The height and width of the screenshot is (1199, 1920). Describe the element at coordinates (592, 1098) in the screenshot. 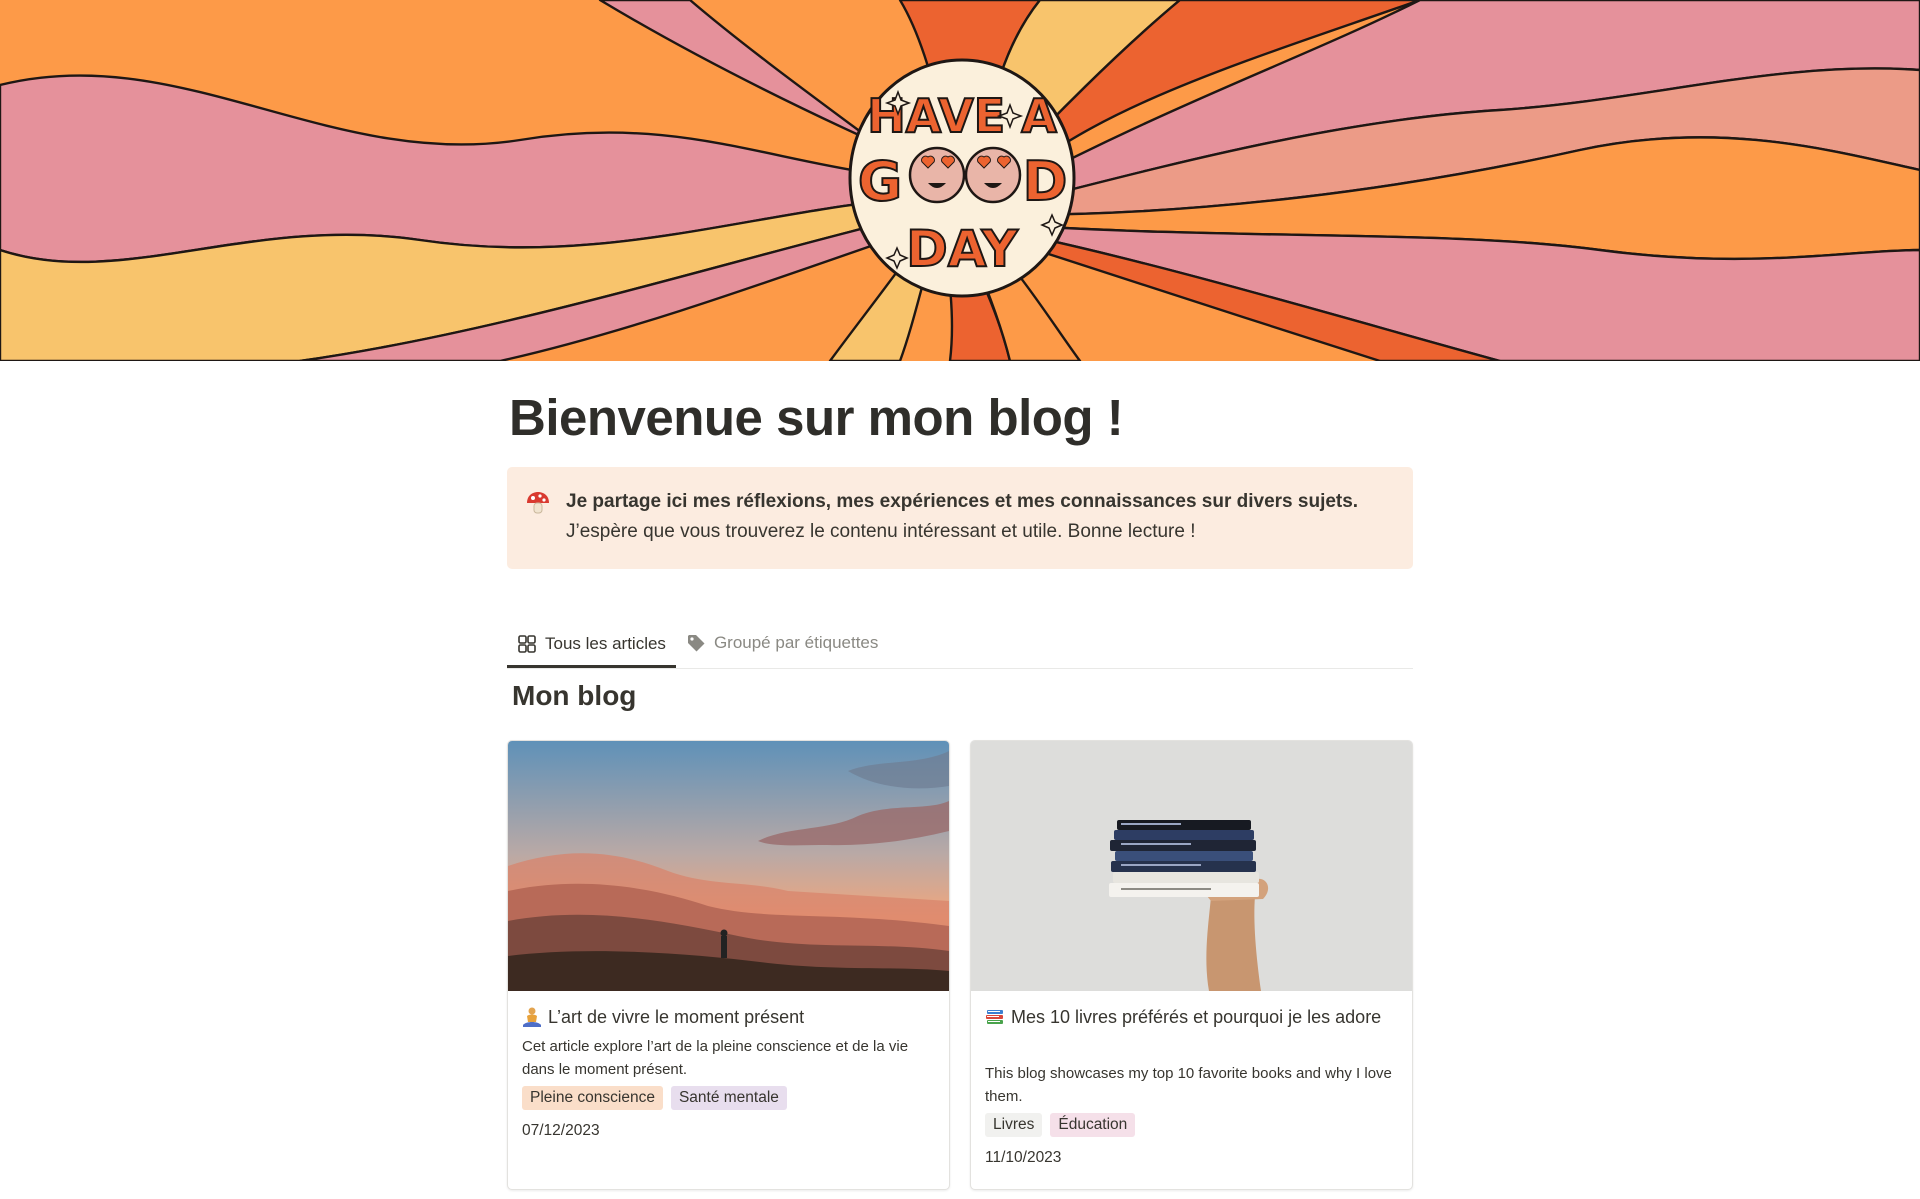

I see `tag-pleine-conscience: Pleine conscience` at that location.